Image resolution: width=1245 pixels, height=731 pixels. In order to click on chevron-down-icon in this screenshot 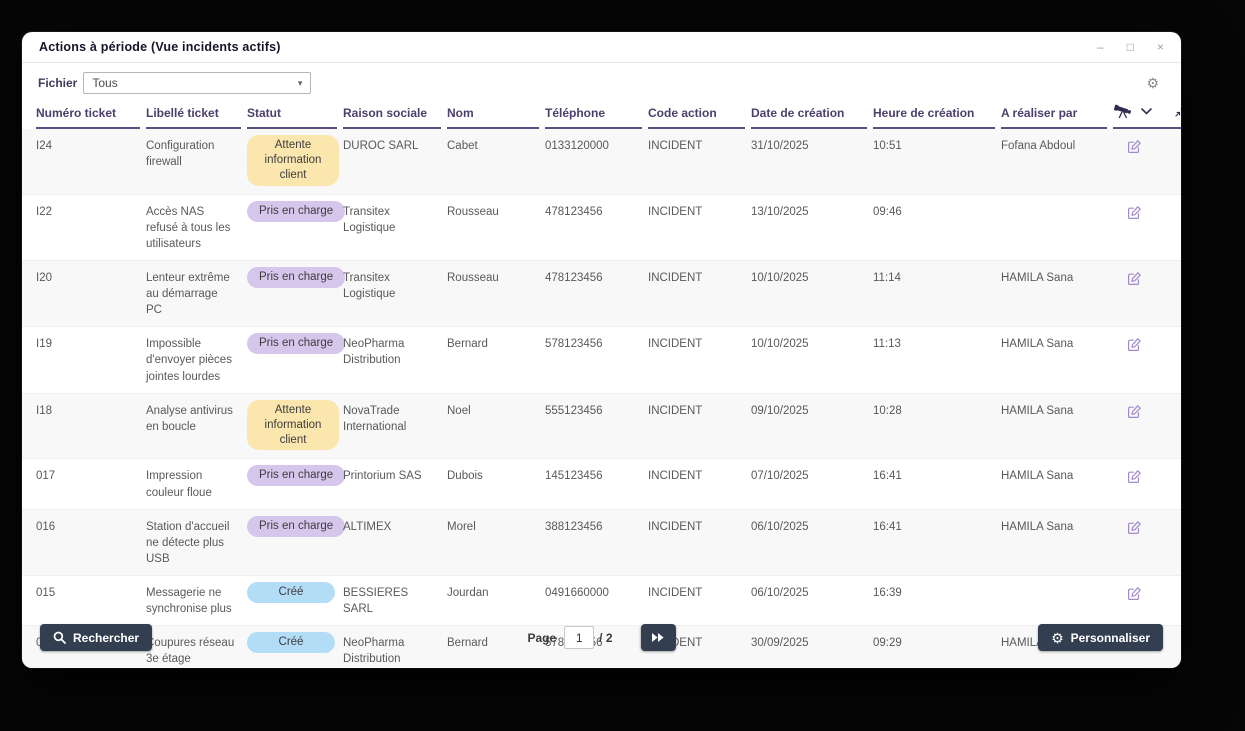, I will do `click(1146, 111)`.